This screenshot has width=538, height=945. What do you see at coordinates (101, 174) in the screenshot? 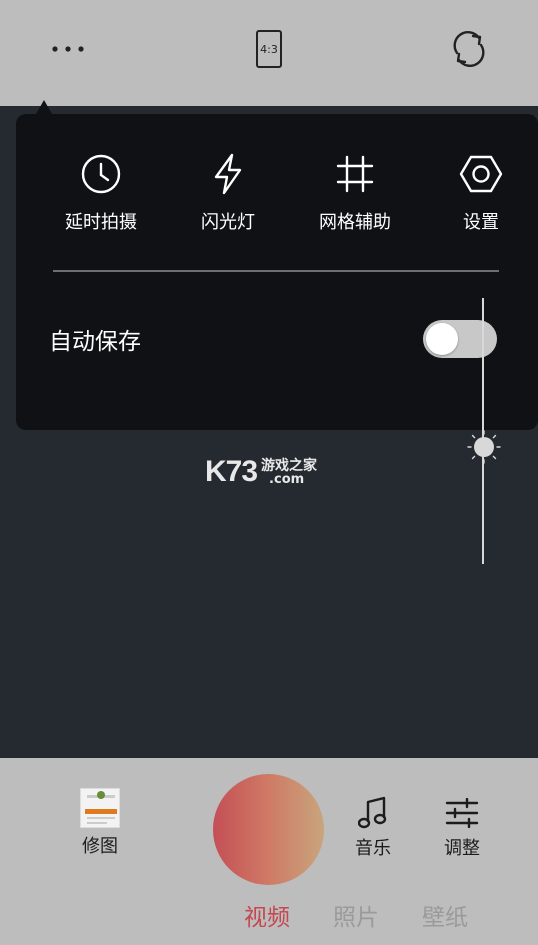
I see `clock-icon` at bounding box center [101, 174].